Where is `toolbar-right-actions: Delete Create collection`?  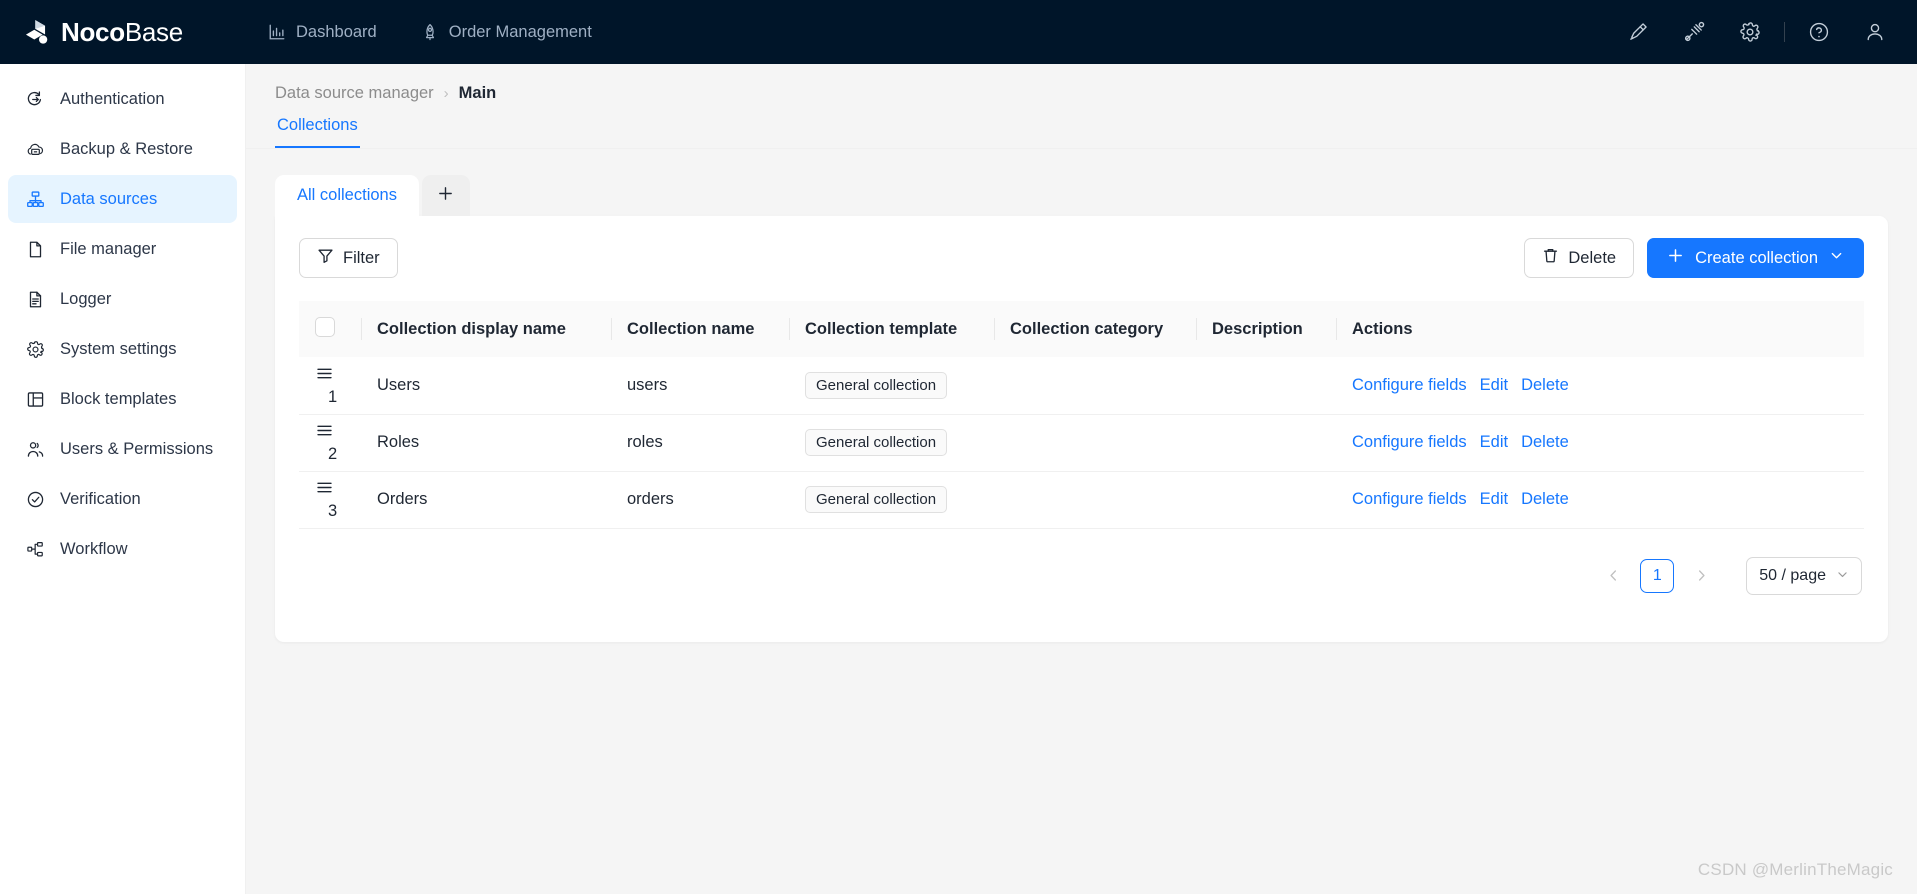
toolbar-right-actions: Delete Create collection is located at coordinates (1694, 258).